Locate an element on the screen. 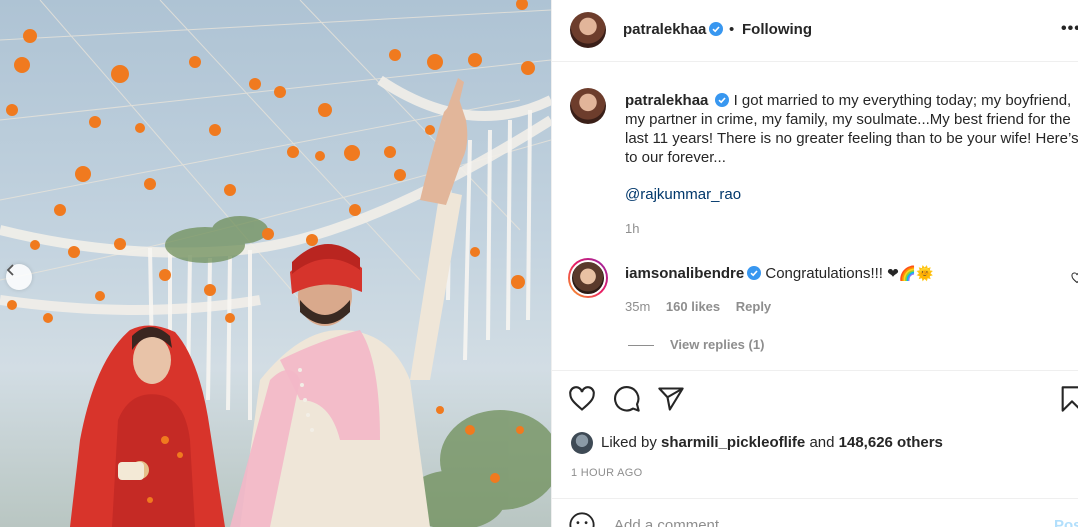 This screenshot has width=1078, height=527. commenter-avatar is located at coordinates (588, 278).